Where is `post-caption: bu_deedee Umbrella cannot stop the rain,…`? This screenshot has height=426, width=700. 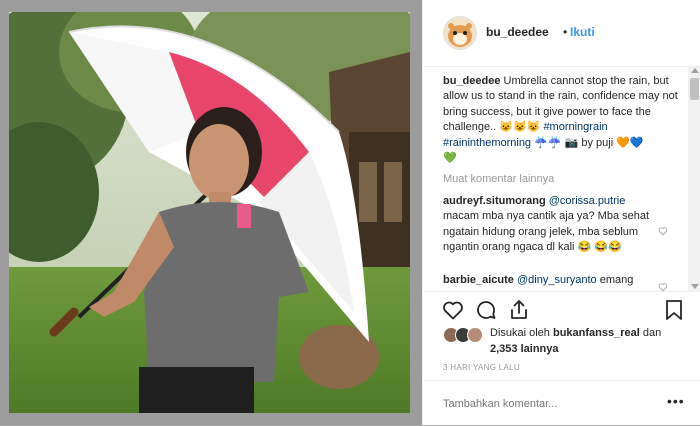
post-caption: bu_deedee Umbrella cannot stop the rain,… is located at coordinates (560, 120).